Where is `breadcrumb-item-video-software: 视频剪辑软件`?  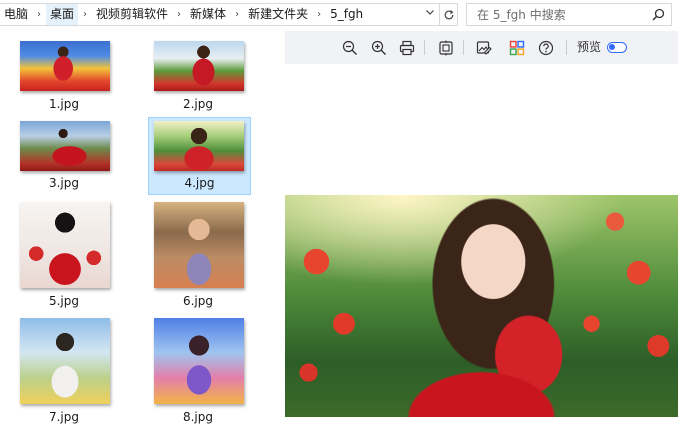 breadcrumb-item-video-software: 视频剪辑软件 is located at coordinates (132, 14).